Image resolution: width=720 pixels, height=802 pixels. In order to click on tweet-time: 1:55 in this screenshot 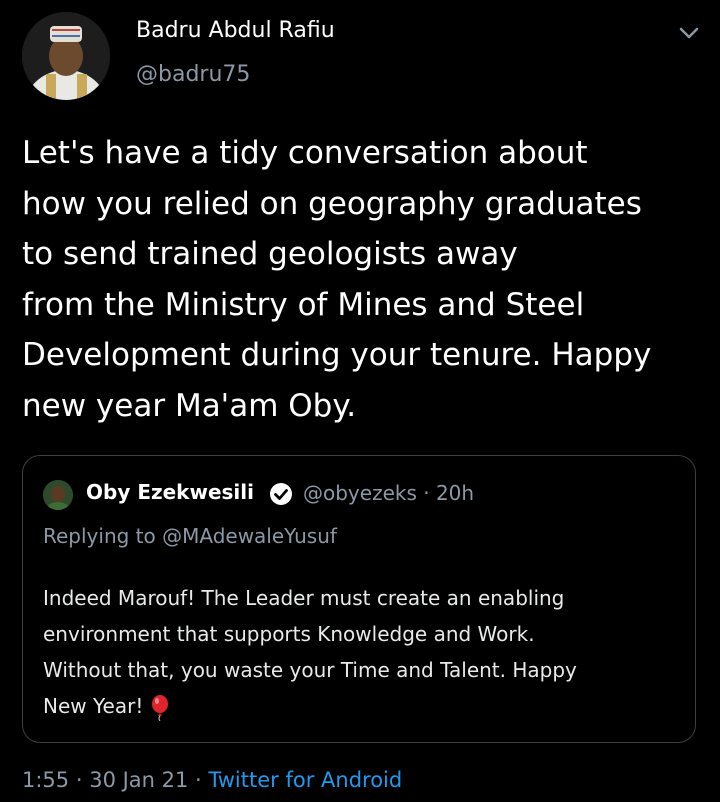, I will do `click(46, 780)`.